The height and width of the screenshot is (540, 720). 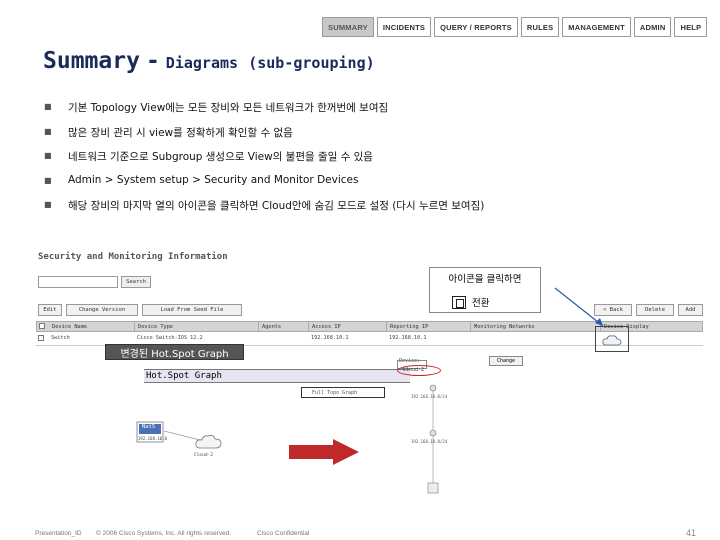 What do you see at coordinates (485, 290) in the screenshot?
I see `callout-box: 아이콘을 클릭하면 전환` at bounding box center [485, 290].